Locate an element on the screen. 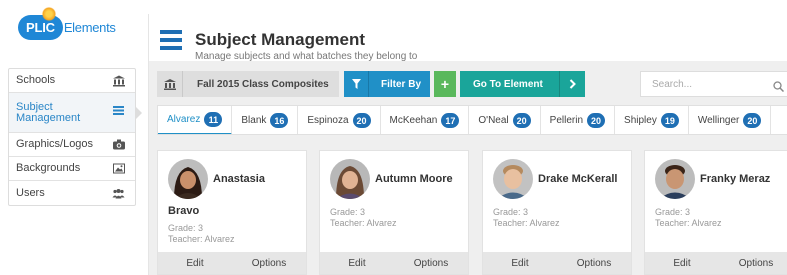 The height and width of the screenshot is (275, 787). filter-by-label: Filter By is located at coordinates (401, 84).